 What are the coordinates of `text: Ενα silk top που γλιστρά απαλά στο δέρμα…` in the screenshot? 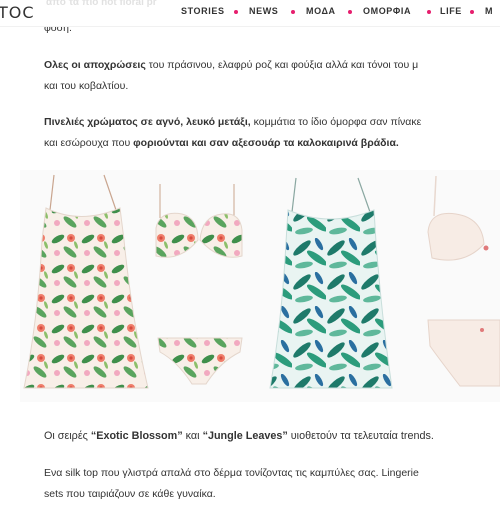 It's located at (231, 473).